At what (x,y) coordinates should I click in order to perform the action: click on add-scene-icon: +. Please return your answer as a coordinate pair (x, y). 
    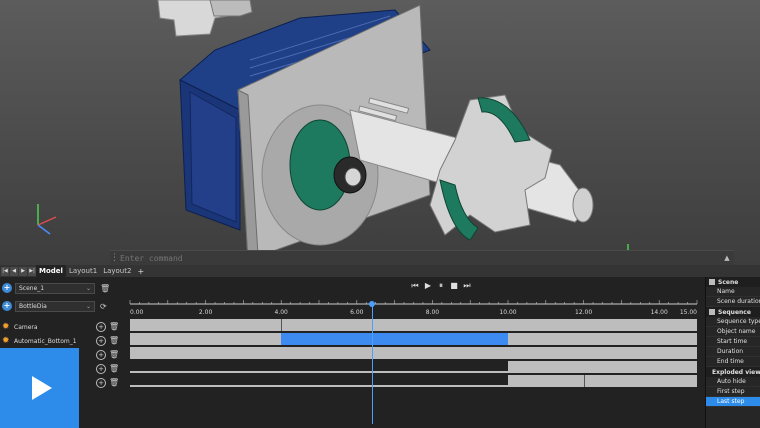
    Looking at the image, I should click on (7, 288).